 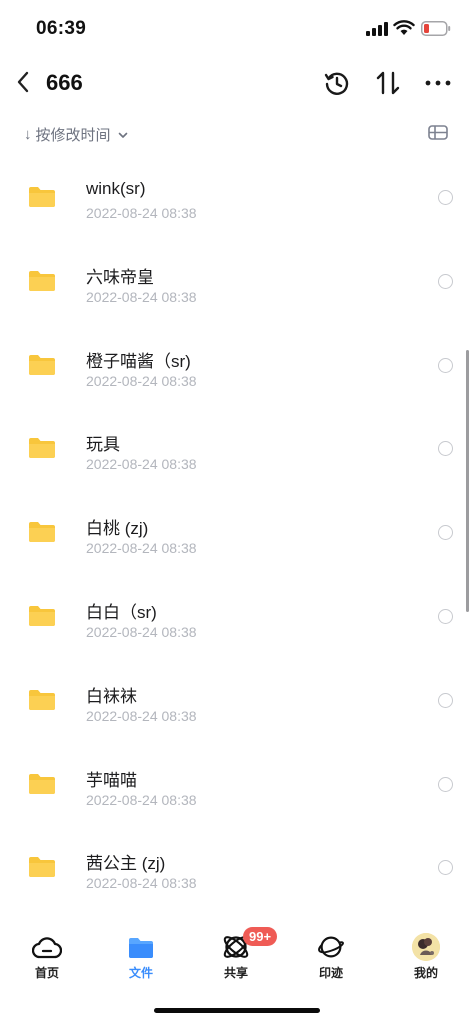 What do you see at coordinates (47, 948) in the screenshot?
I see `home-cloud-icon` at bounding box center [47, 948].